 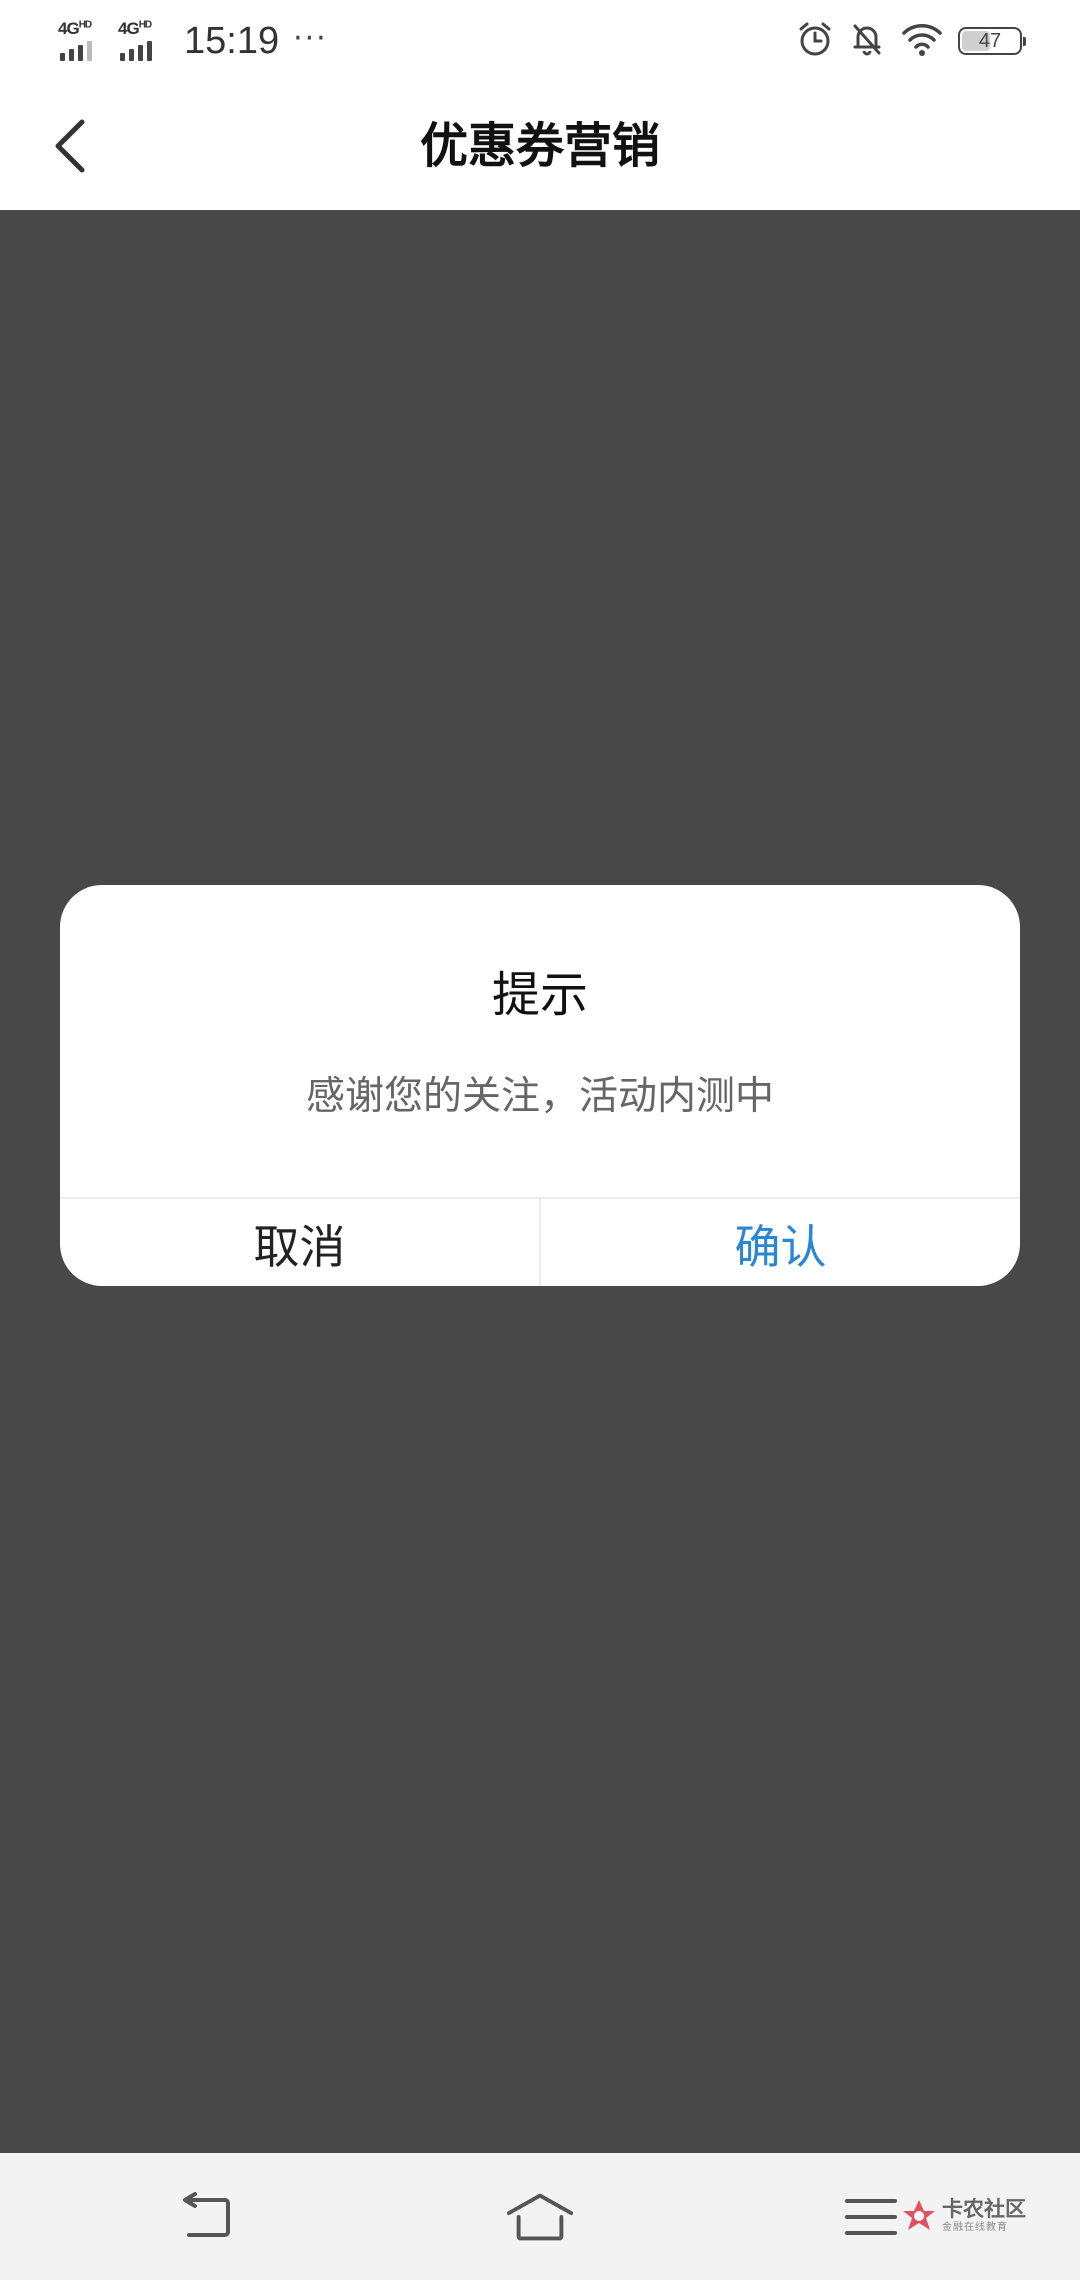 I want to click on status-left: 4GHD 4GHD 15:19 ···, so click(x=193, y=41).